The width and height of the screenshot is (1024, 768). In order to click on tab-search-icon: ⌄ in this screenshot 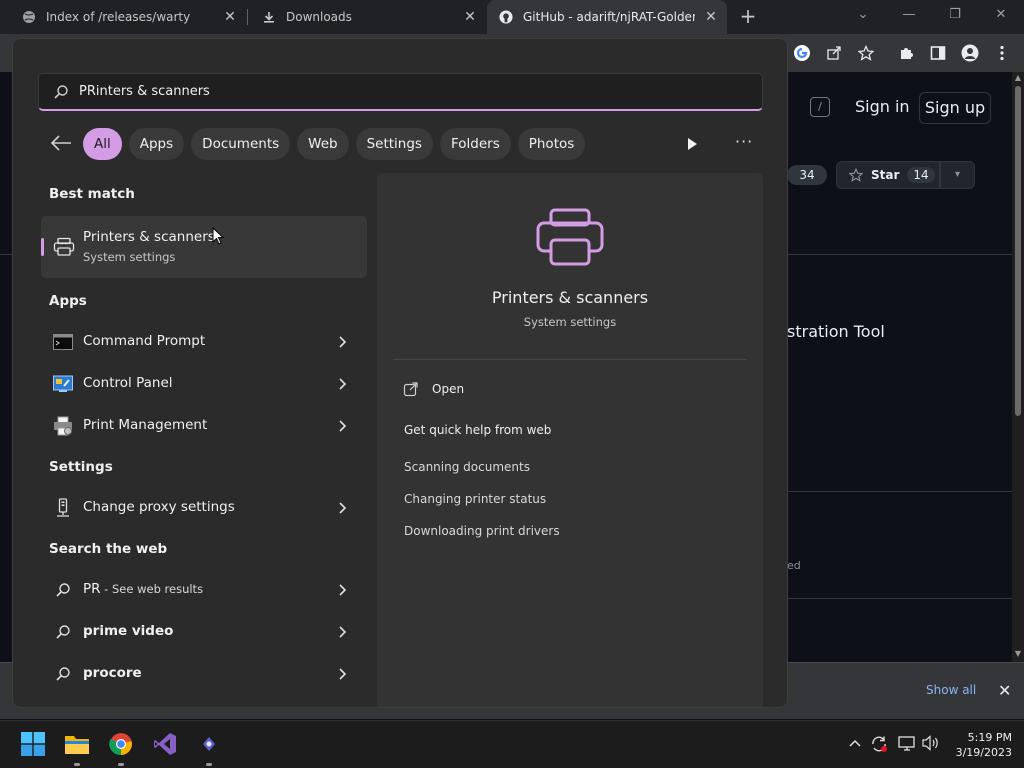, I will do `click(863, 15)`.